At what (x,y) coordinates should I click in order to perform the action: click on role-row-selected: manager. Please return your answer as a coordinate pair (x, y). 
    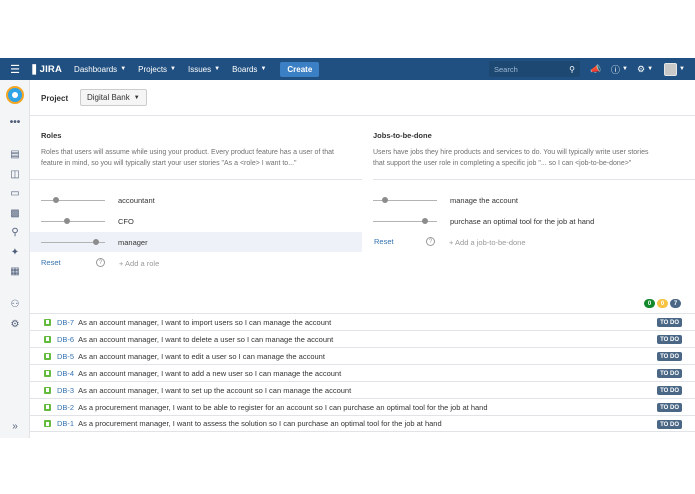
    Looking at the image, I should click on (196, 242).